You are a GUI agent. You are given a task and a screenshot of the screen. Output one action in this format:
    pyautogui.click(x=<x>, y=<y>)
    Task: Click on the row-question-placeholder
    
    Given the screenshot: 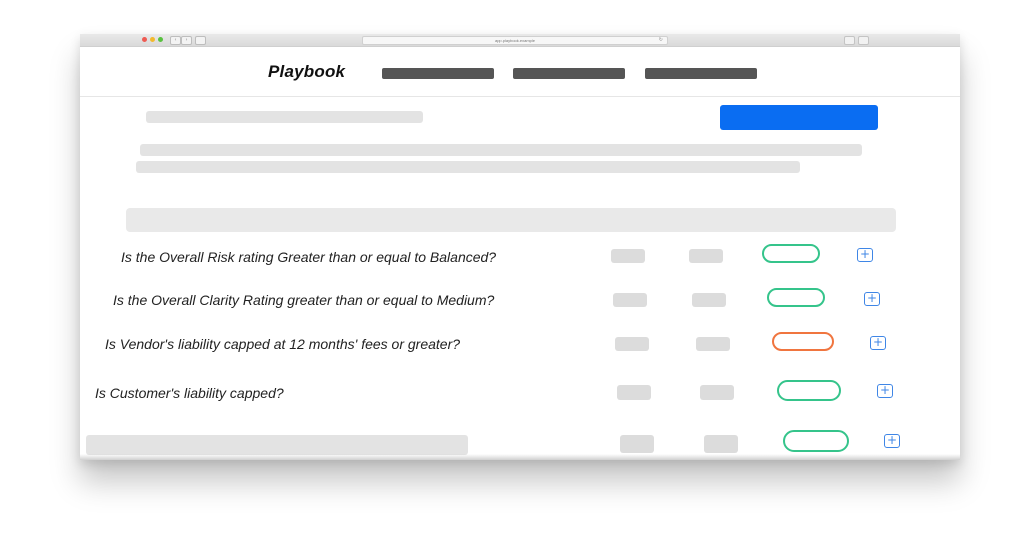 What is the action you would take?
    pyautogui.click(x=277, y=445)
    